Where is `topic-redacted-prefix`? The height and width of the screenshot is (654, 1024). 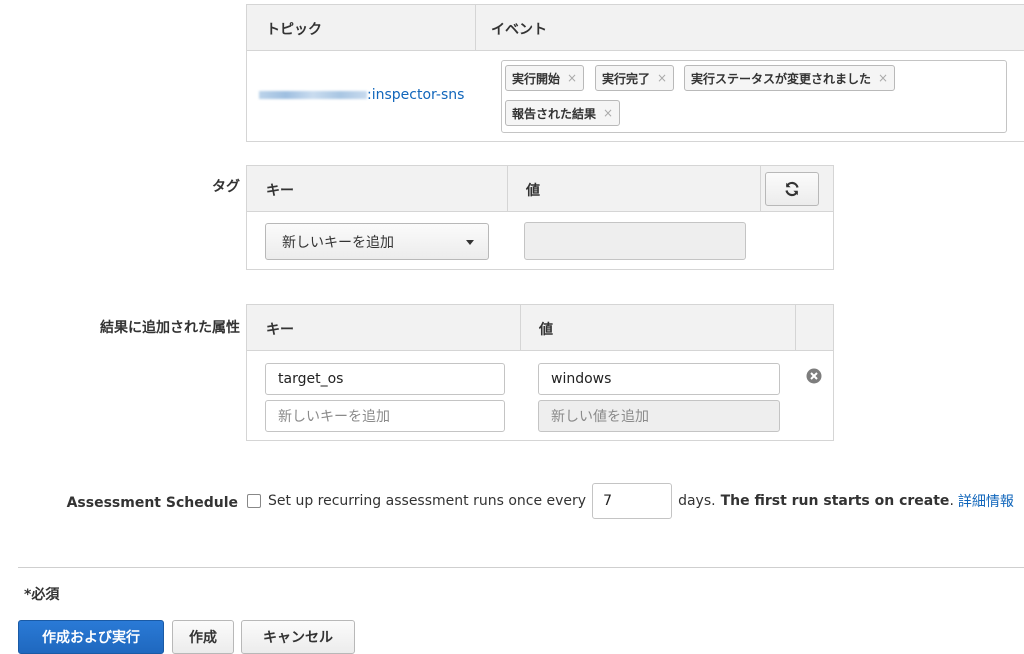
topic-redacted-prefix is located at coordinates (313, 95).